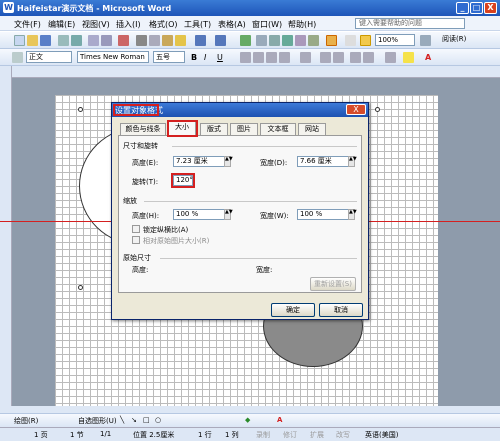 This screenshot has height=441, width=500. What do you see at coordinates (136, 229) in the screenshot?
I see `lock-ratio-checkbox` at bounding box center [136, 229].